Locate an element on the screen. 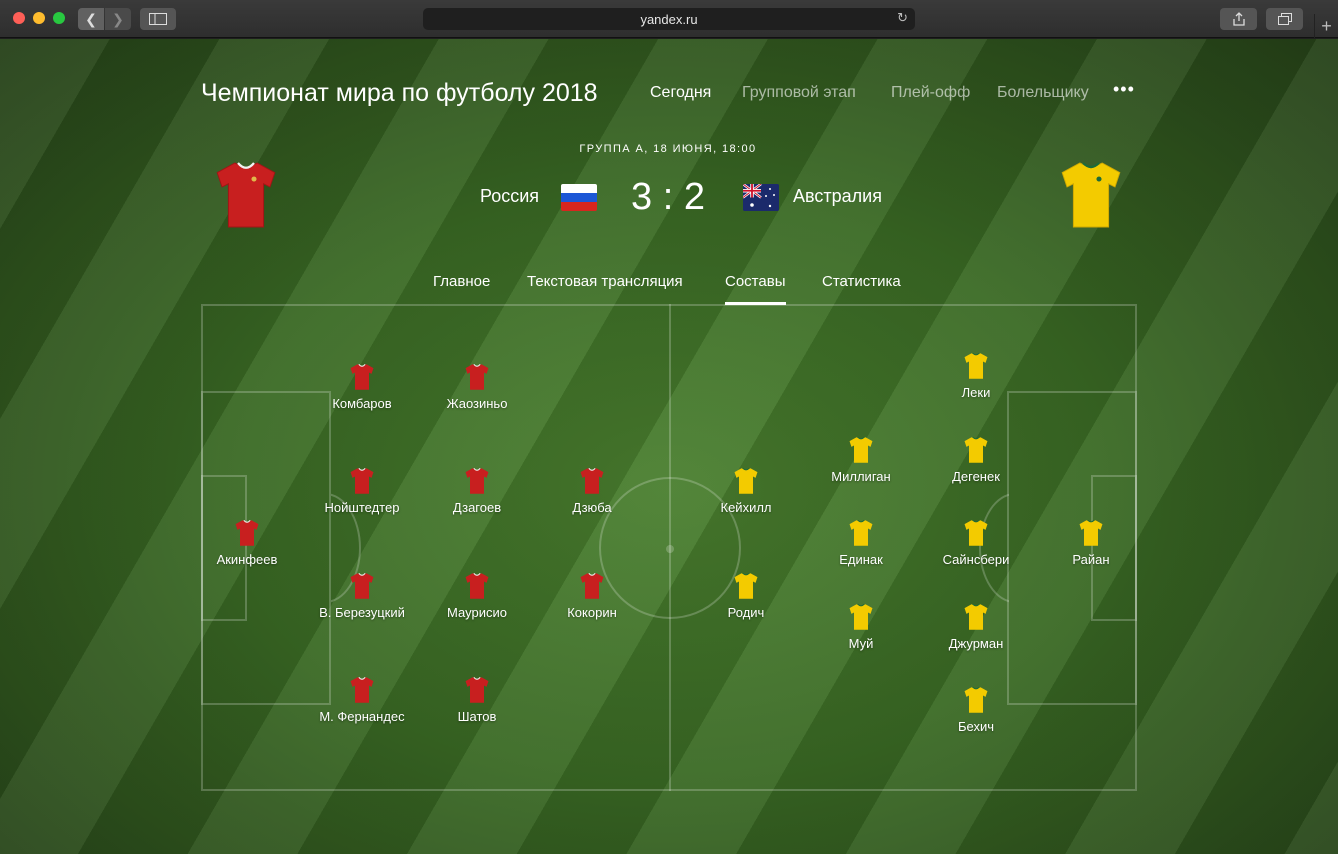 Image resolution: width=1338 pixels, height=854 pixels. player-home-midfielder-1: Жаозиньо is located at coordinates (477, 387).